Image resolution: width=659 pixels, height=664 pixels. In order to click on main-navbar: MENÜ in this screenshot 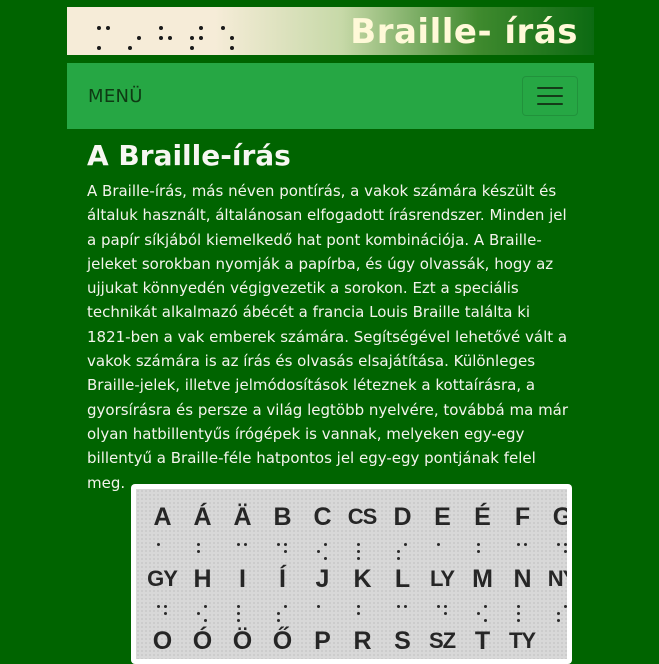, I will do `click(330, 96)`.